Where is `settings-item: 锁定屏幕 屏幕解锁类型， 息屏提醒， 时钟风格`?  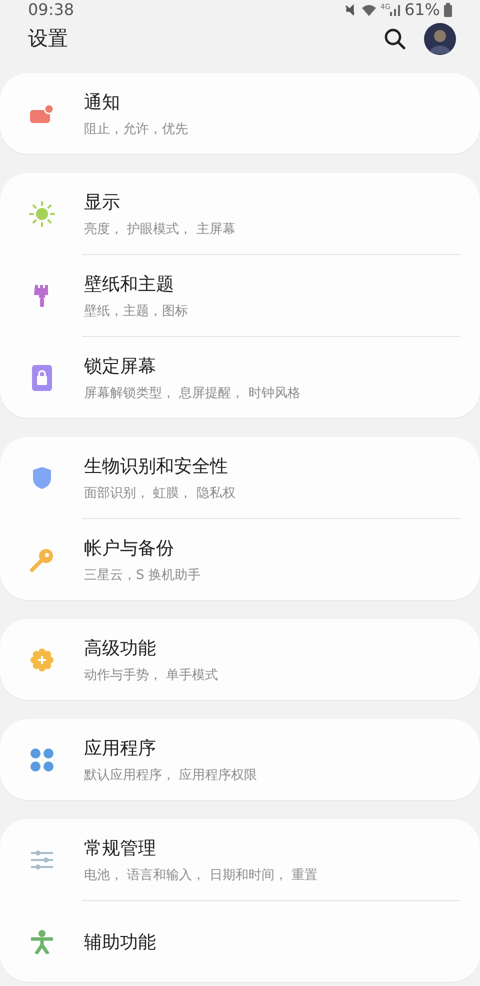
settings-item: 锁定屏幕 屏幕解锁类型， 息屏提醒， 时钟风格 is located at coordinates (240, 377).